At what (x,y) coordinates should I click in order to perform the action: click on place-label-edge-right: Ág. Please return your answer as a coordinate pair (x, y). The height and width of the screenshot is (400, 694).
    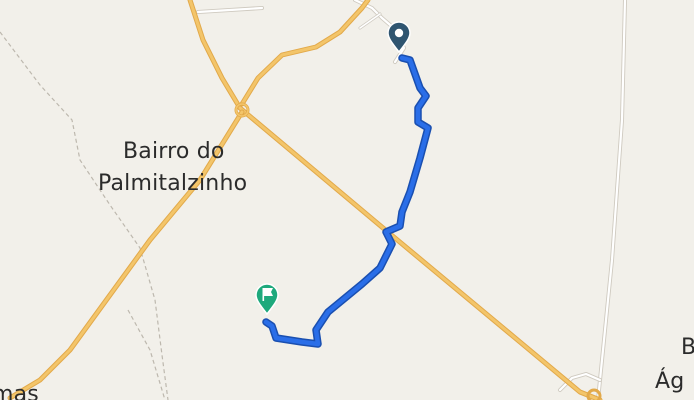
    Looking at the image, I should click on (670, 381).